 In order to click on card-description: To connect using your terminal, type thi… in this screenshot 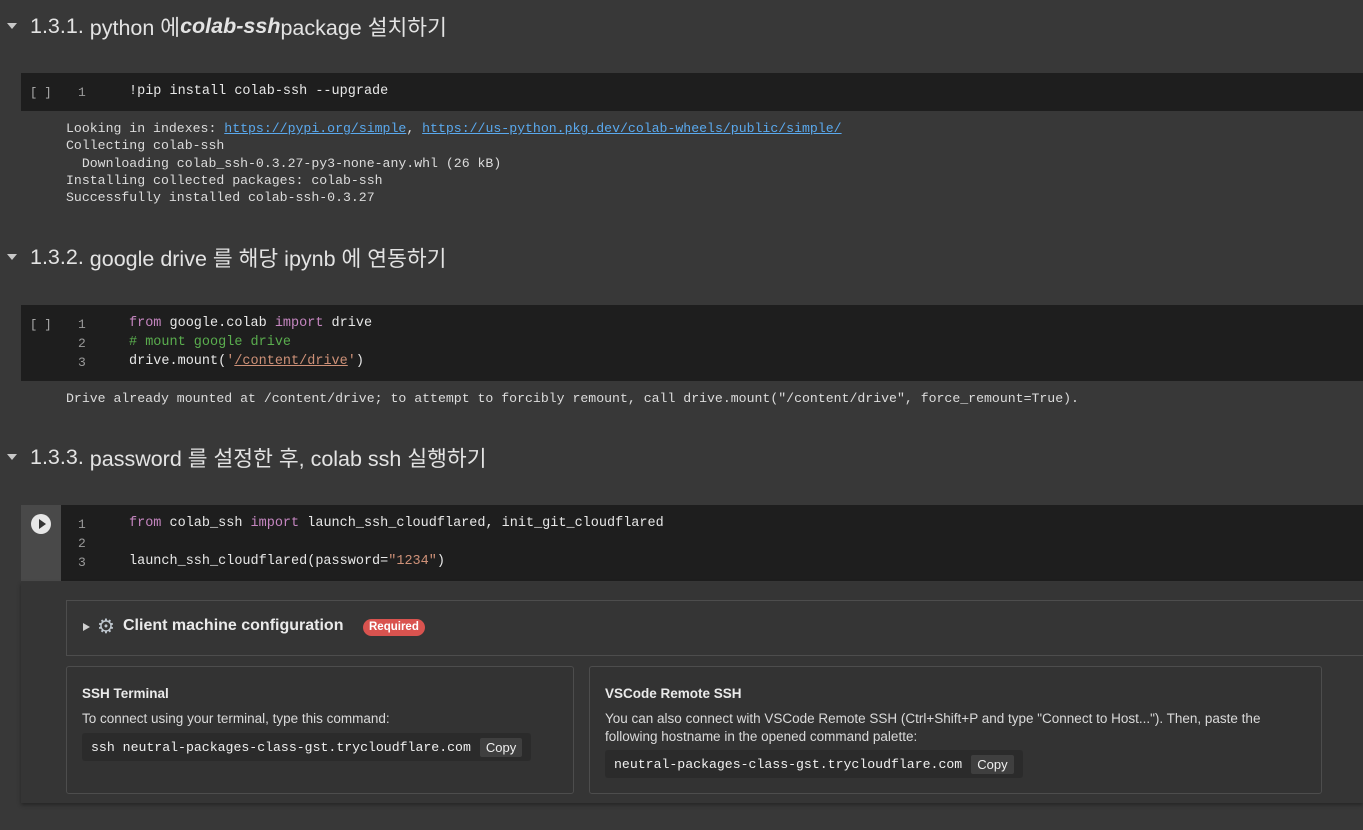, I will do `click(236, 718)`.